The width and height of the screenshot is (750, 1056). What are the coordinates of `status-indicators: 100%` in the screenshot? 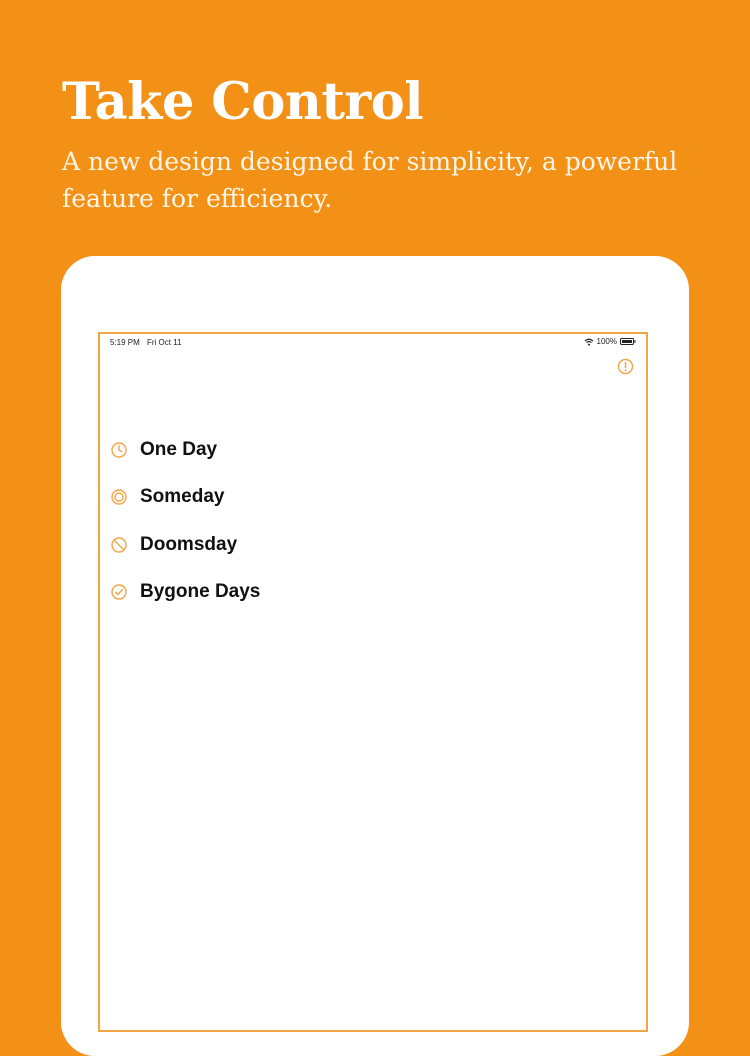 It's located at (610, 341).